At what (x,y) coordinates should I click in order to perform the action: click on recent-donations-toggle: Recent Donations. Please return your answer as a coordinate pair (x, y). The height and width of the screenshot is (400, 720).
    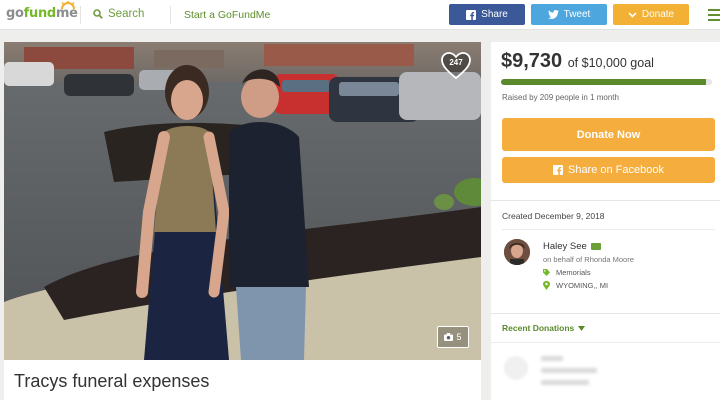
    Looking at the image, I should click on (544, 328).